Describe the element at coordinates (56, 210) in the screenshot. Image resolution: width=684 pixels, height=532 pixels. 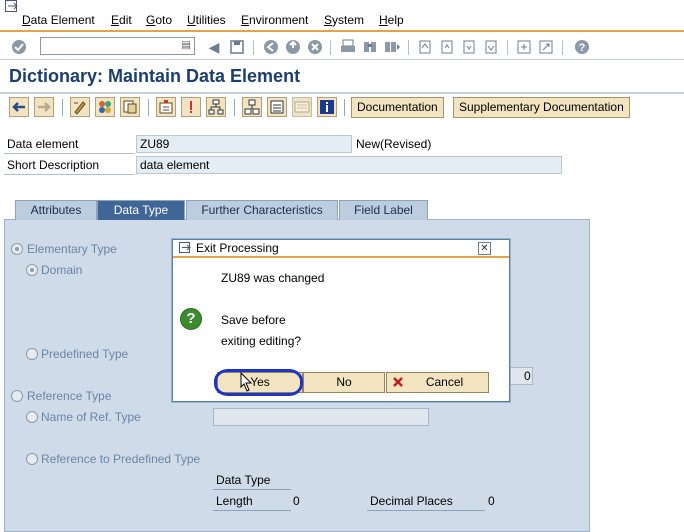
I see `tab-attributes: Attributes` at that location.